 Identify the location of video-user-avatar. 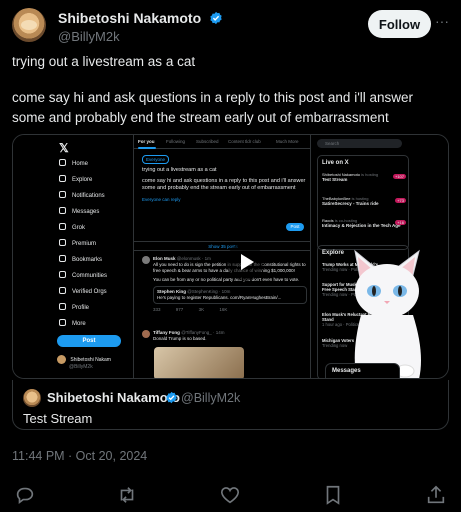
(61, 359).